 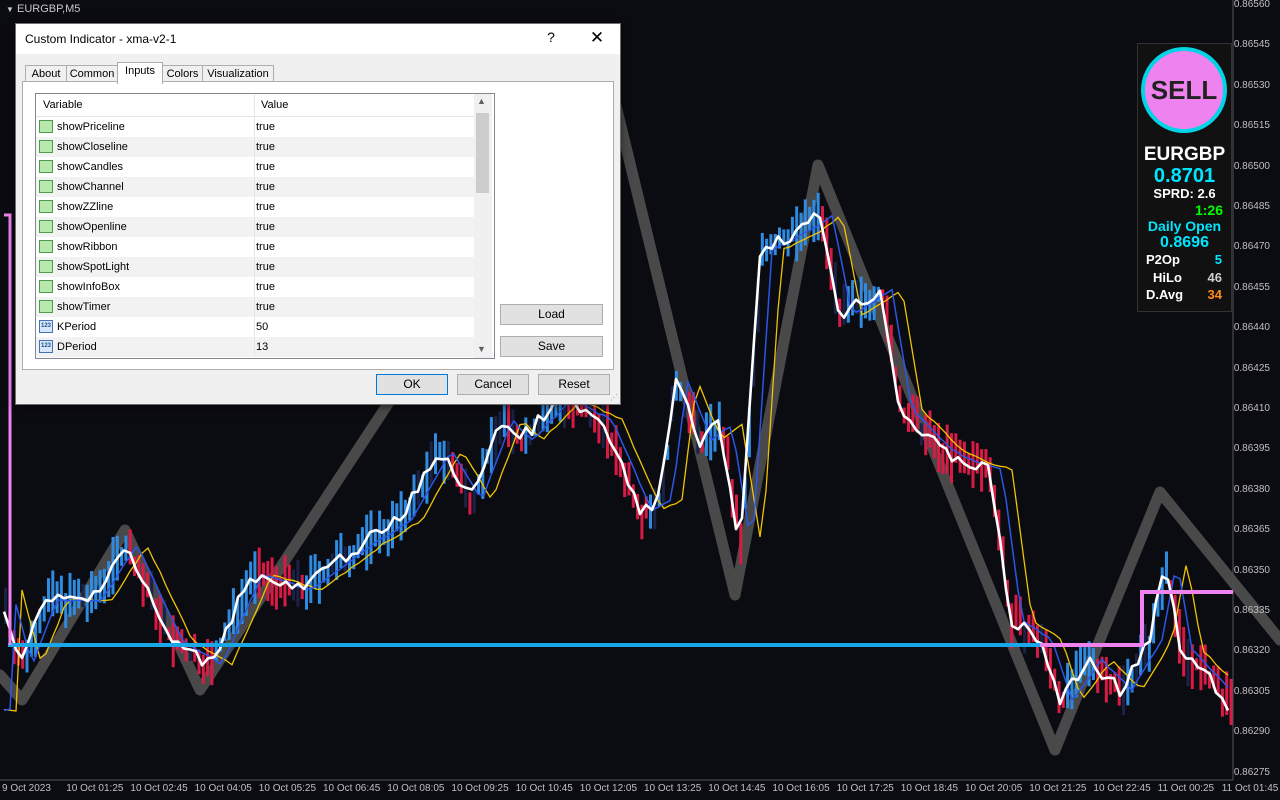 What do you see at coordinates (255, 327) in the screenshot?
I see `input-row-KPeriod: 123 KPeriod 50` at bounding box center [255, 327].